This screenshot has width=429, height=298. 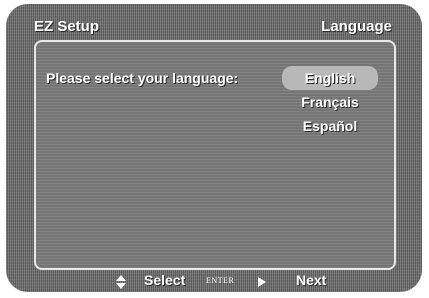 What do you see at coordinates (220, 280) in the screenshot?
I see `enter-key-label: ENTER` at bounding box center [220, 280].